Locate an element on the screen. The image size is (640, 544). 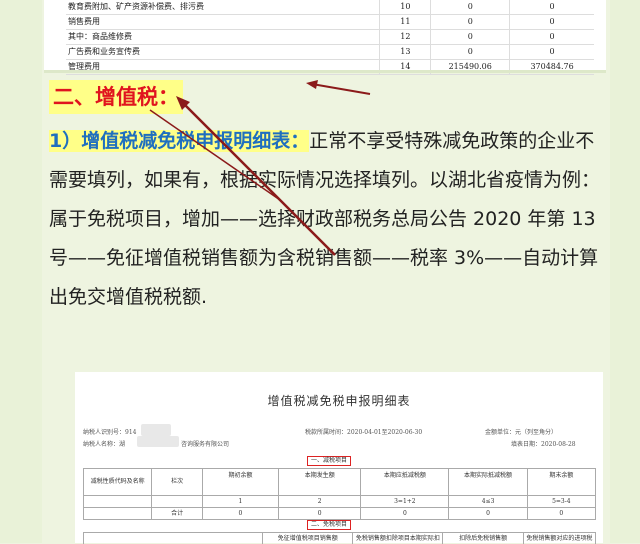
arrow-head is located at coordinates (312, 84).